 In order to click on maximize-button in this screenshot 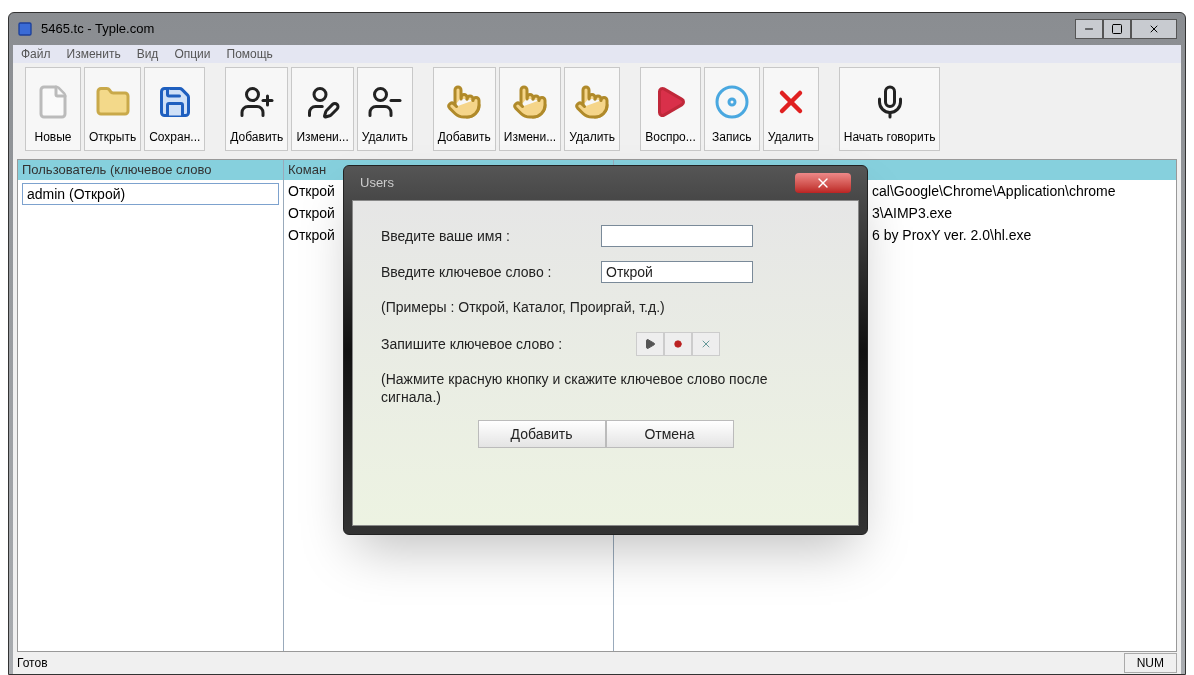, I will do `click(1117, 29)`.